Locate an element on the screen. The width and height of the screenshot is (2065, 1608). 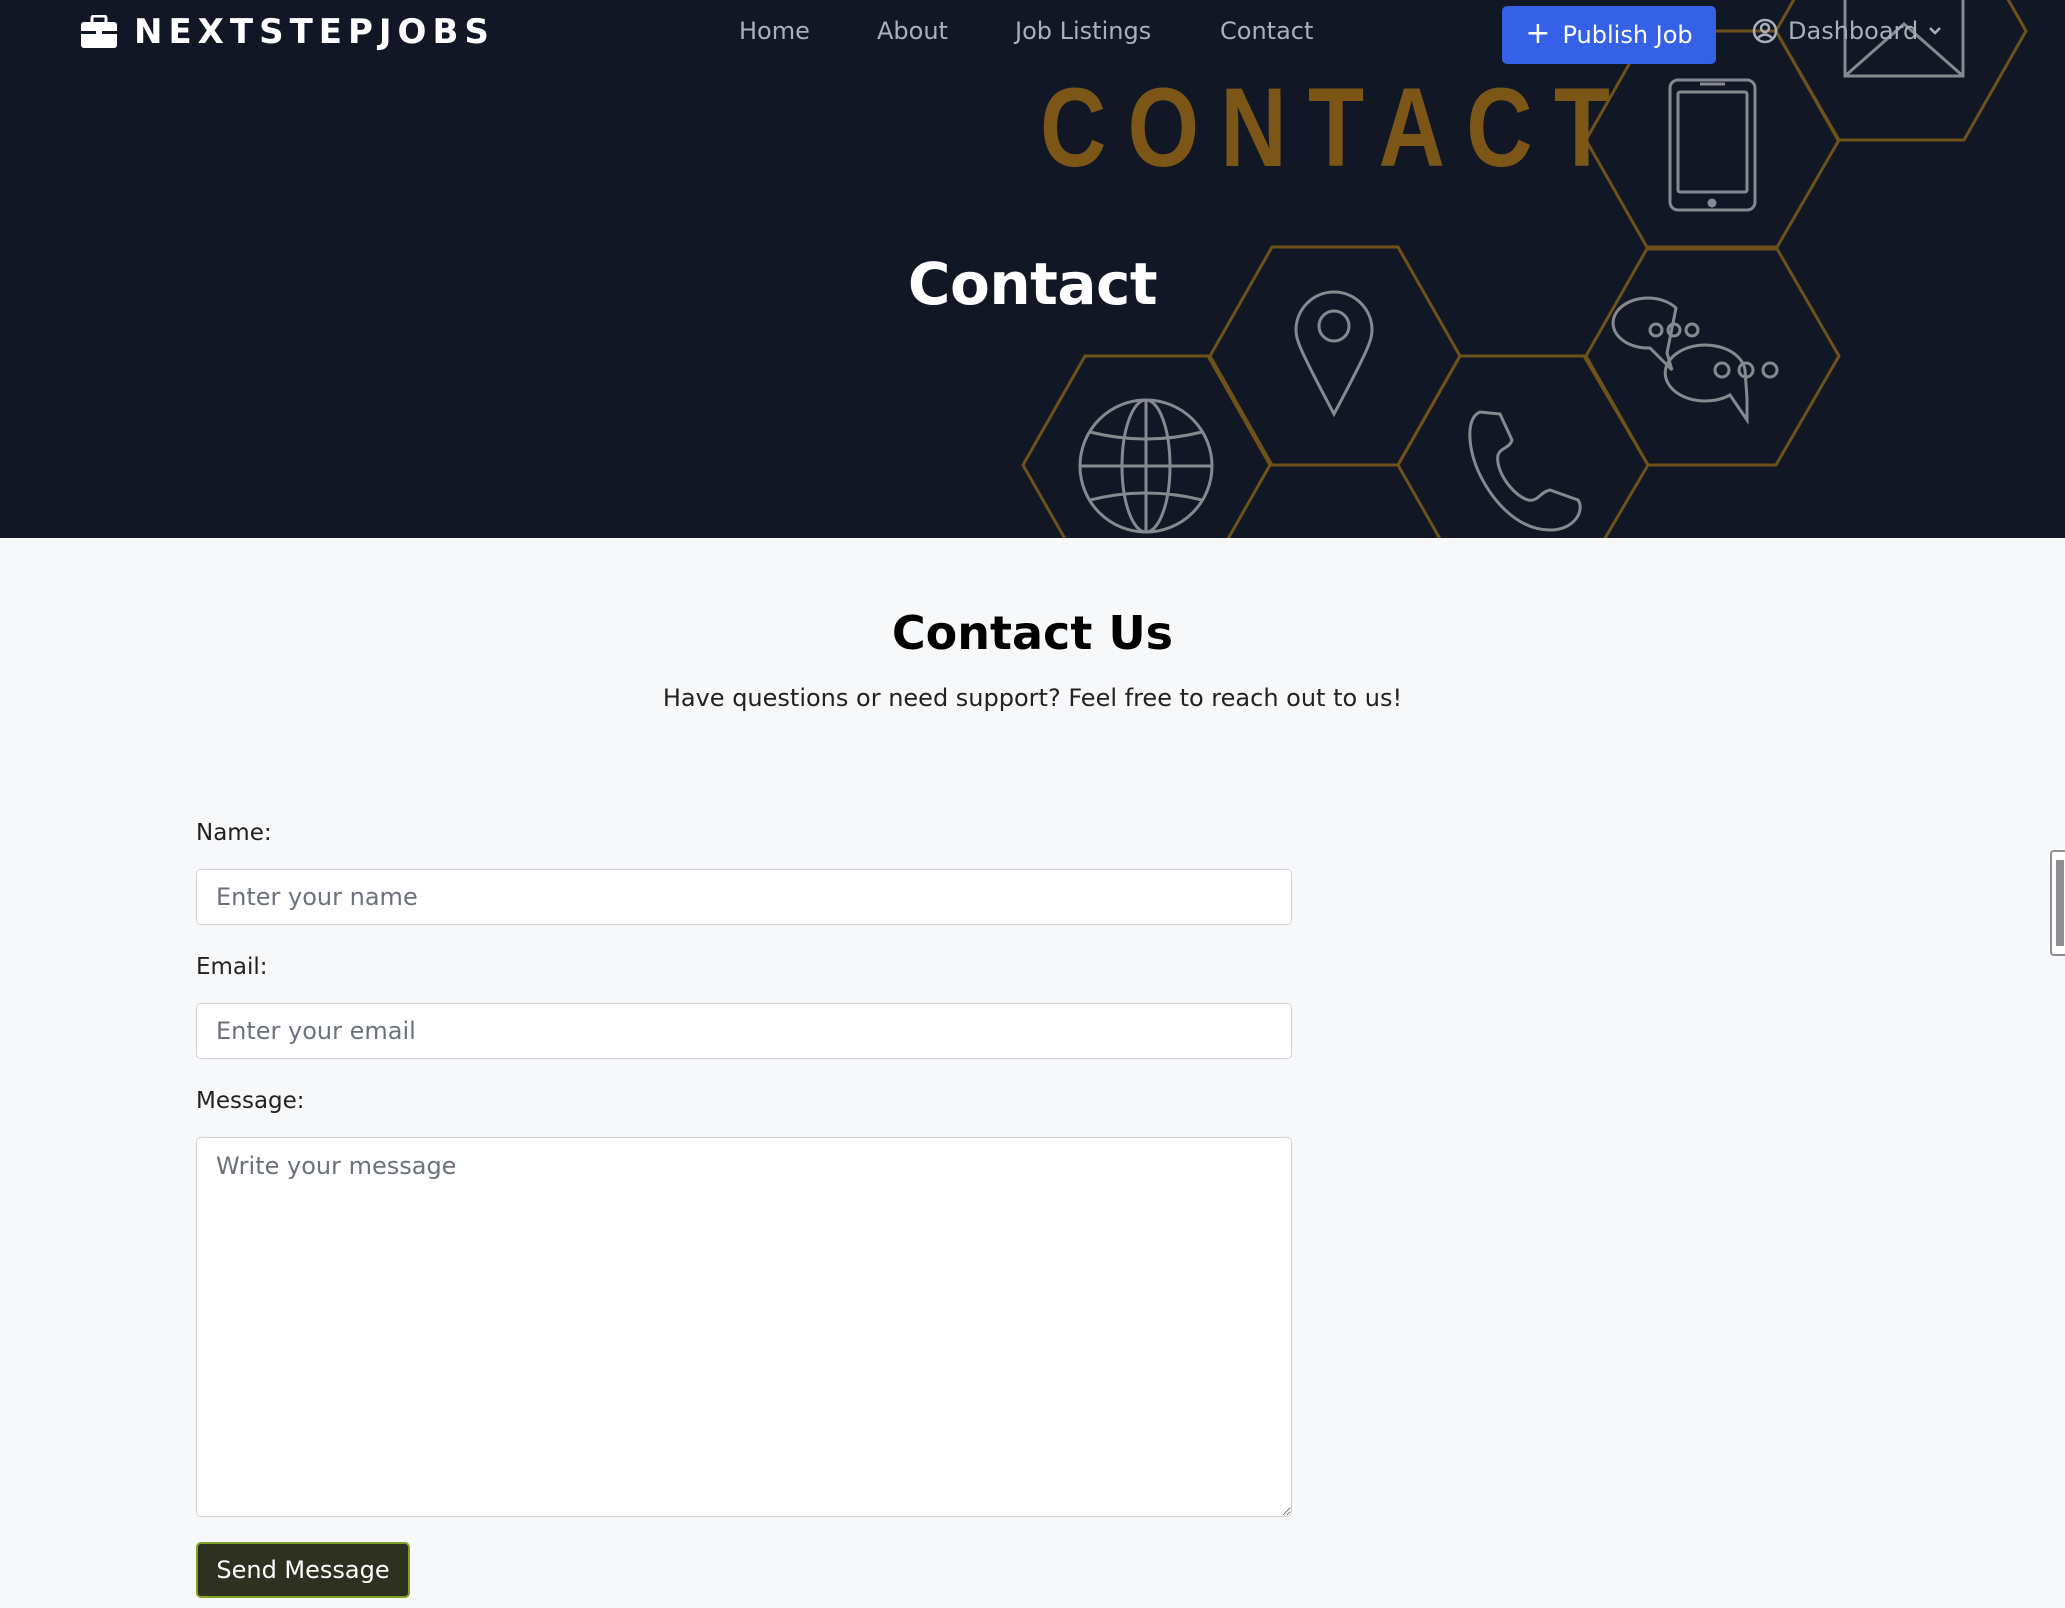
side-scroll-handle is located at coordinates (2057, 903).